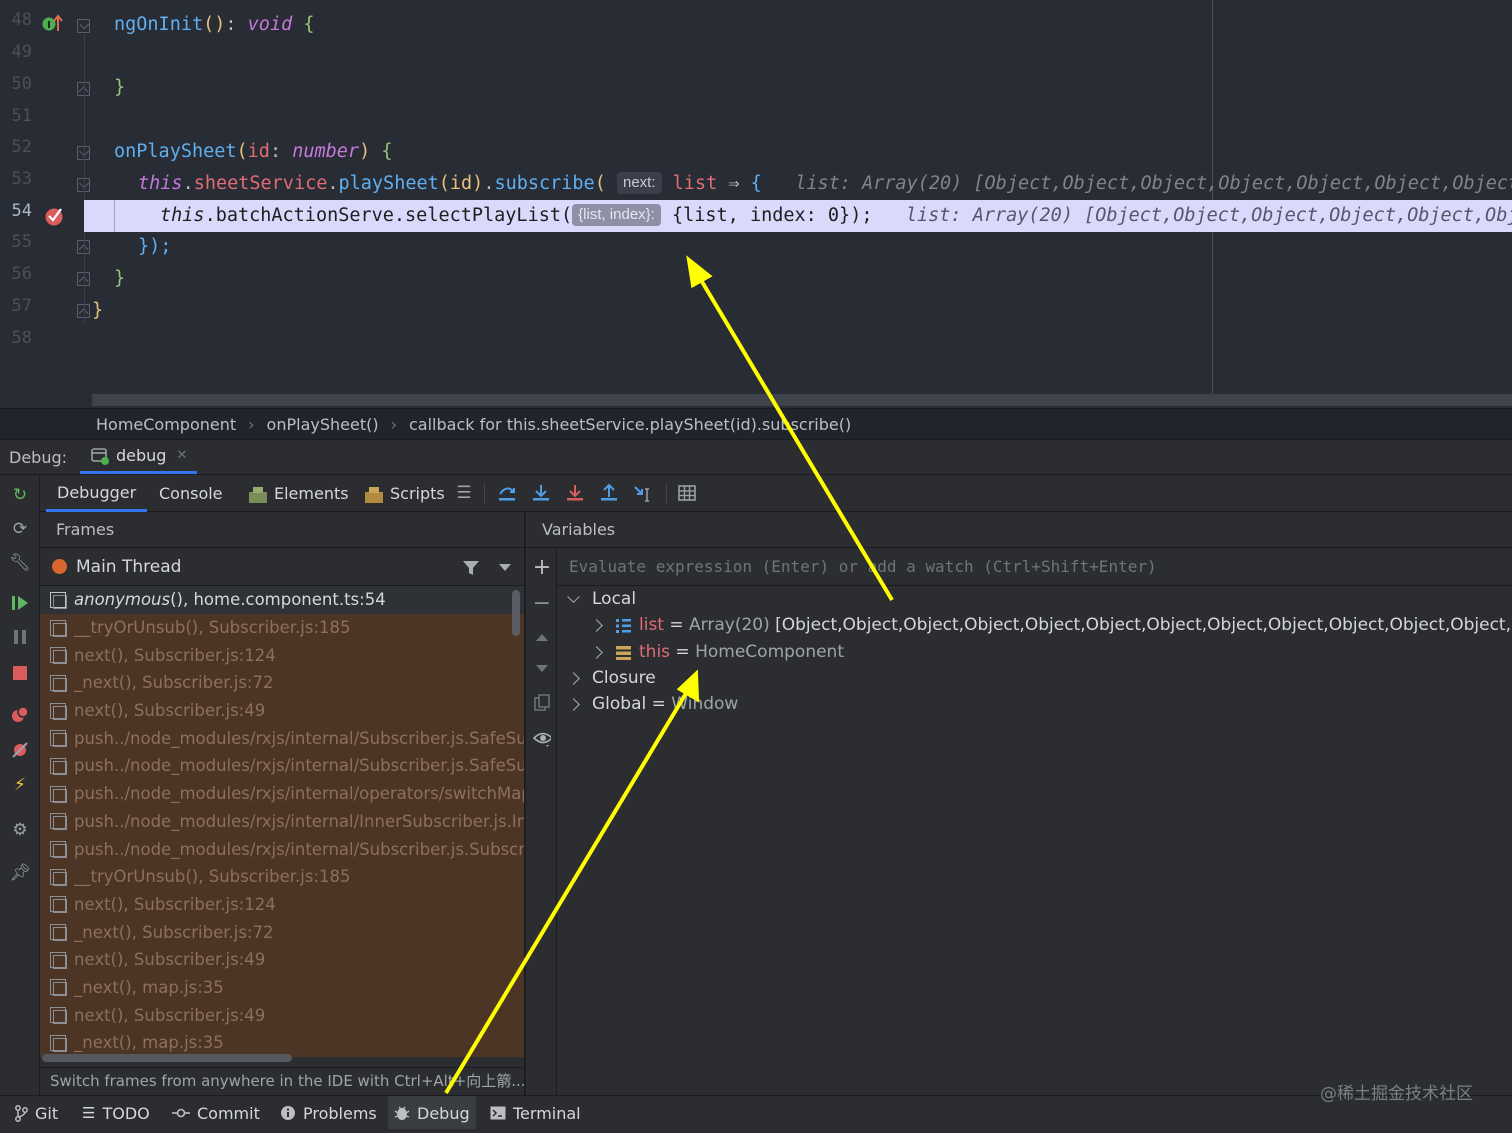  Describe the element at coordinates (212, 628) in the screenshot. I see `frame-label: __tryOrUnsub(), Subscriber.js:185` at that location.